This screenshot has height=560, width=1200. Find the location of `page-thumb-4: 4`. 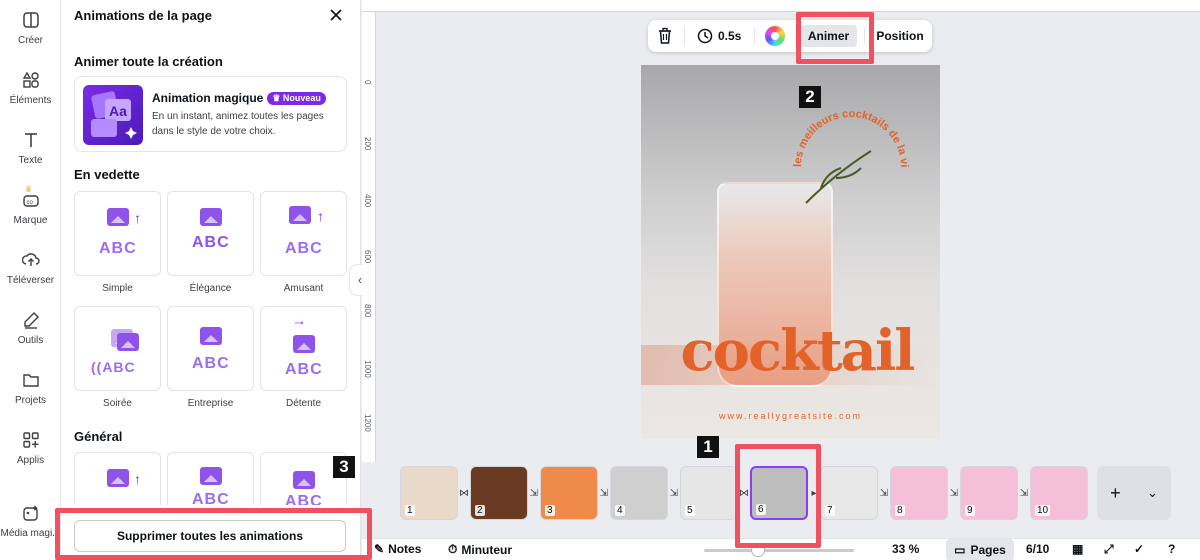

page-thumb-4: 4 is located at coordinates (639, 493).